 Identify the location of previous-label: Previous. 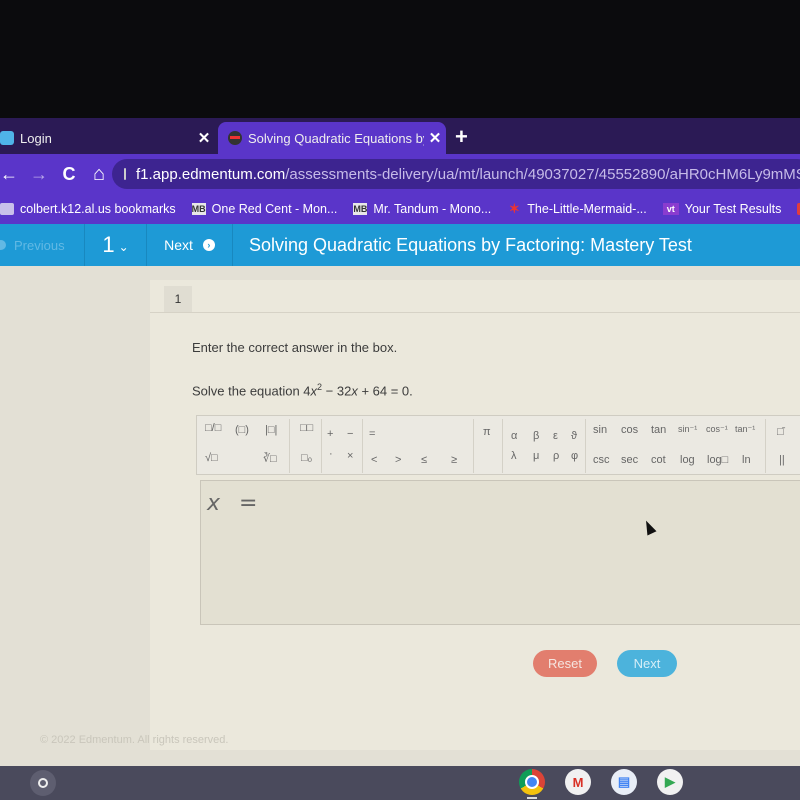
(39, 245).